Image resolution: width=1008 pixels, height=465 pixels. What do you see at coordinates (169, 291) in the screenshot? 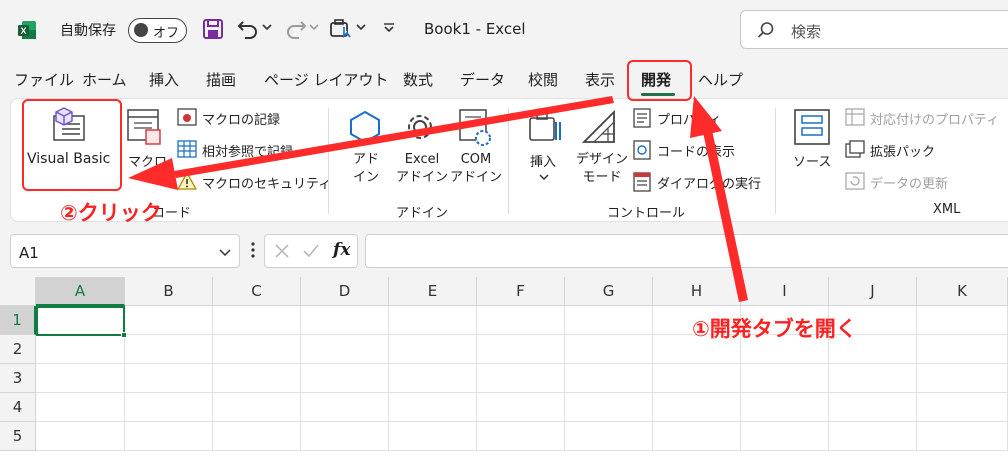
I see `column-header: B` at bounding box center [169, 291].